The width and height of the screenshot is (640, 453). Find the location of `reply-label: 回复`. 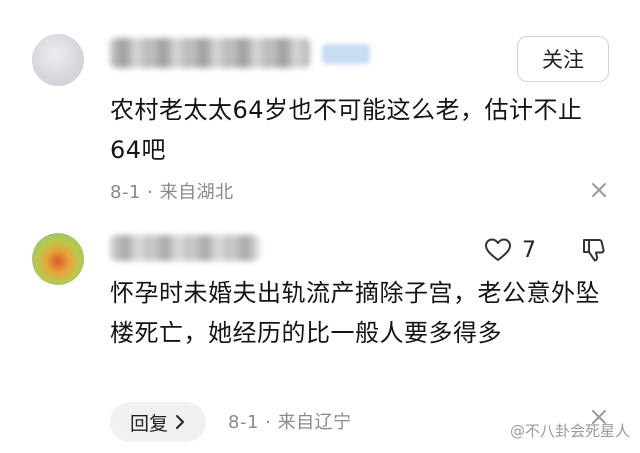

reply-label: 回复 is located at coordinates (148, 423).